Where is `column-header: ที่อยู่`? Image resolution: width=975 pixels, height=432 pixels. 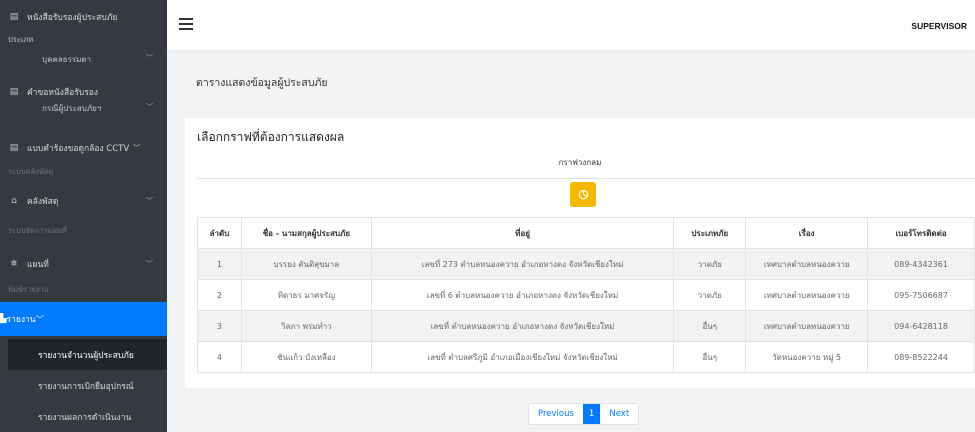 column-header: ที่อยู่ is located at coordinates (522, 233).